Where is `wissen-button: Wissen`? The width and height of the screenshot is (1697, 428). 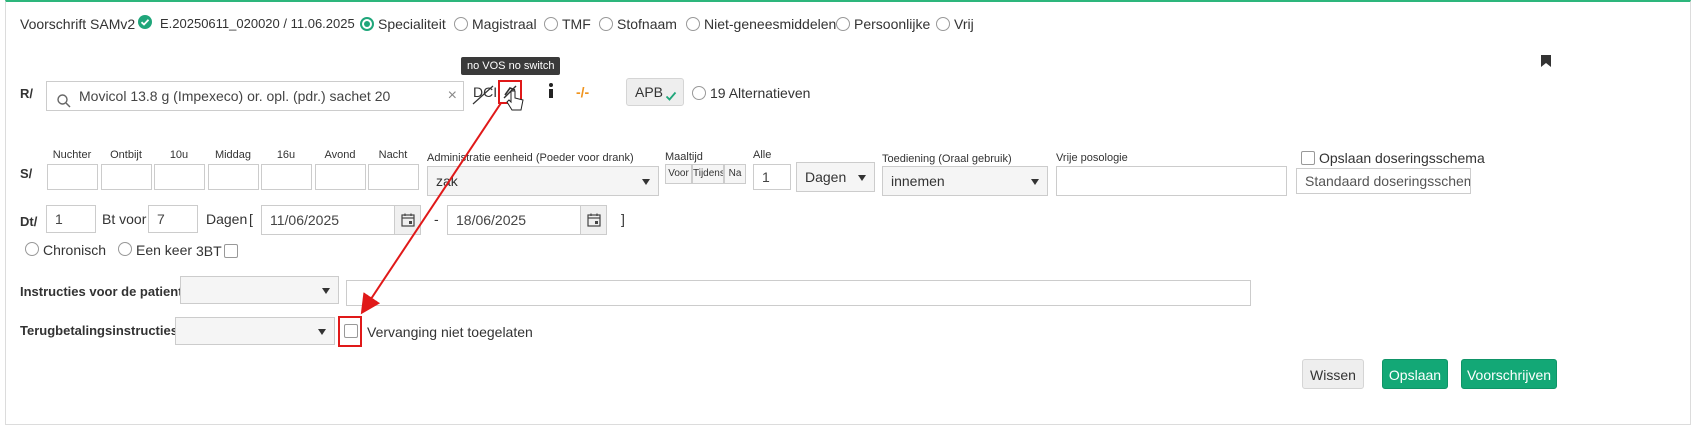 wissen-button: Wissen is located at coordinates (1333, 374).